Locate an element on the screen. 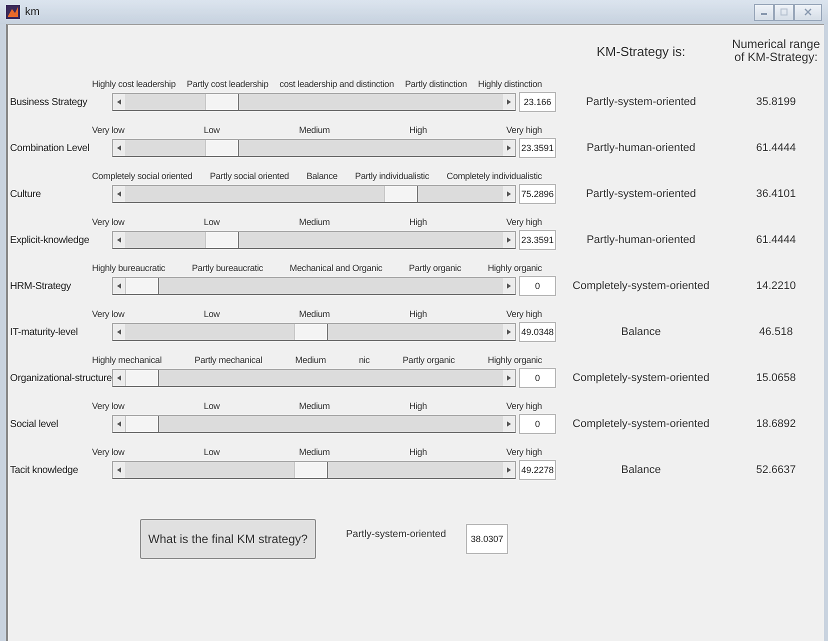 The width and height of the screenshot is (828, 641). scale-label: Partly cost leadership is located at coordinates (227, 84).